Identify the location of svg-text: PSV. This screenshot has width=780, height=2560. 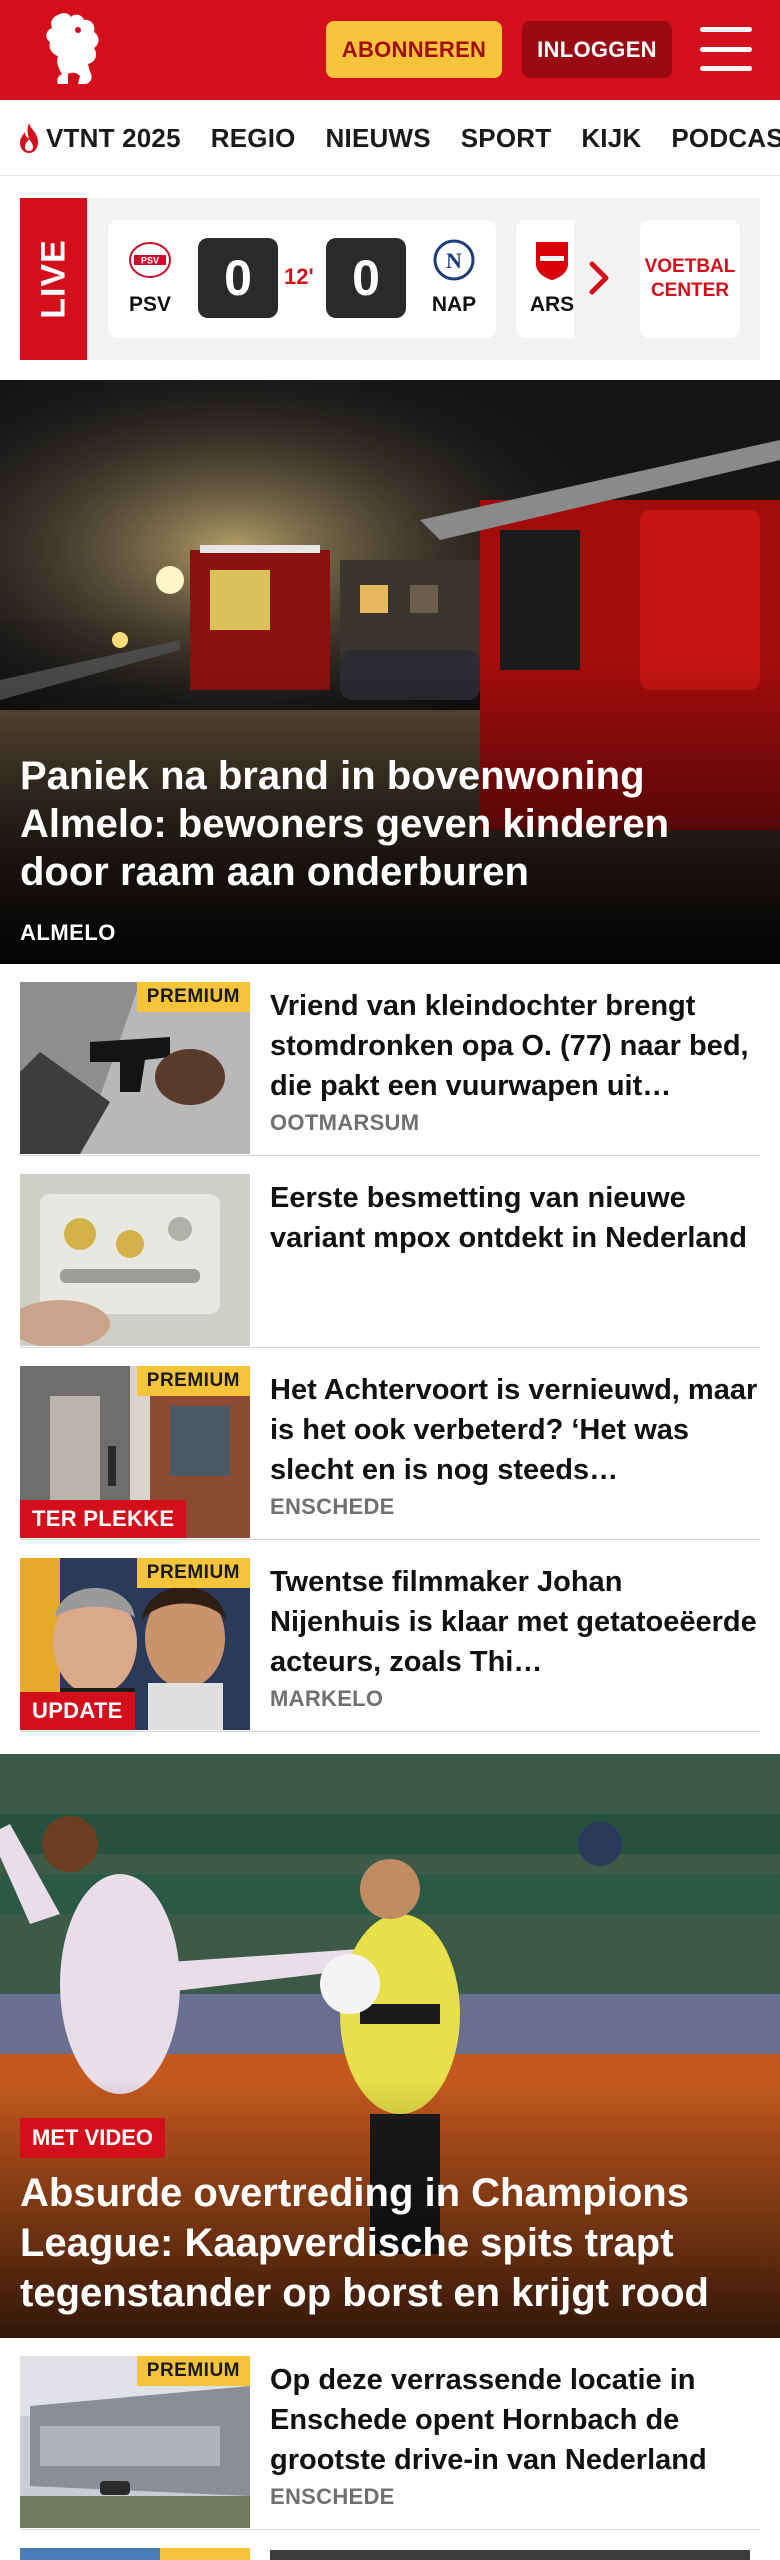
(150, 261).